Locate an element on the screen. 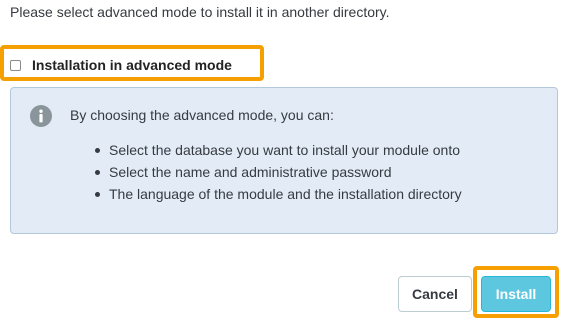 The image size is (572, 320). install-button: Install is located at coordinates (516, 294).